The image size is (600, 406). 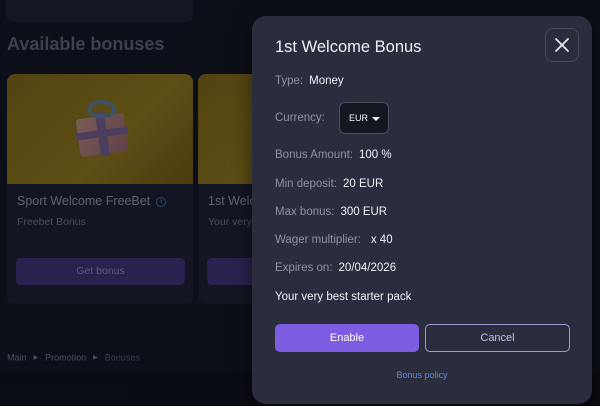 I want to click on caret-down-icon, so click(x=376, y=119).